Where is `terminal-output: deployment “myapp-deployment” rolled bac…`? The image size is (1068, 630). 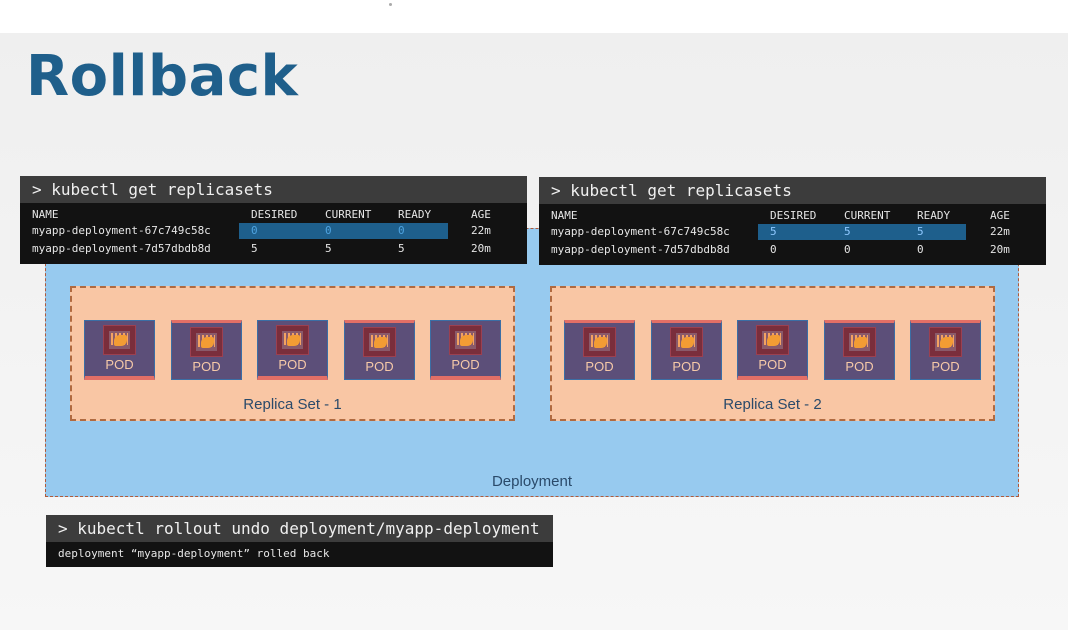
terminal-output: deployment “myapp-deployment” rolled bac… is located at coordinates (194, 553).